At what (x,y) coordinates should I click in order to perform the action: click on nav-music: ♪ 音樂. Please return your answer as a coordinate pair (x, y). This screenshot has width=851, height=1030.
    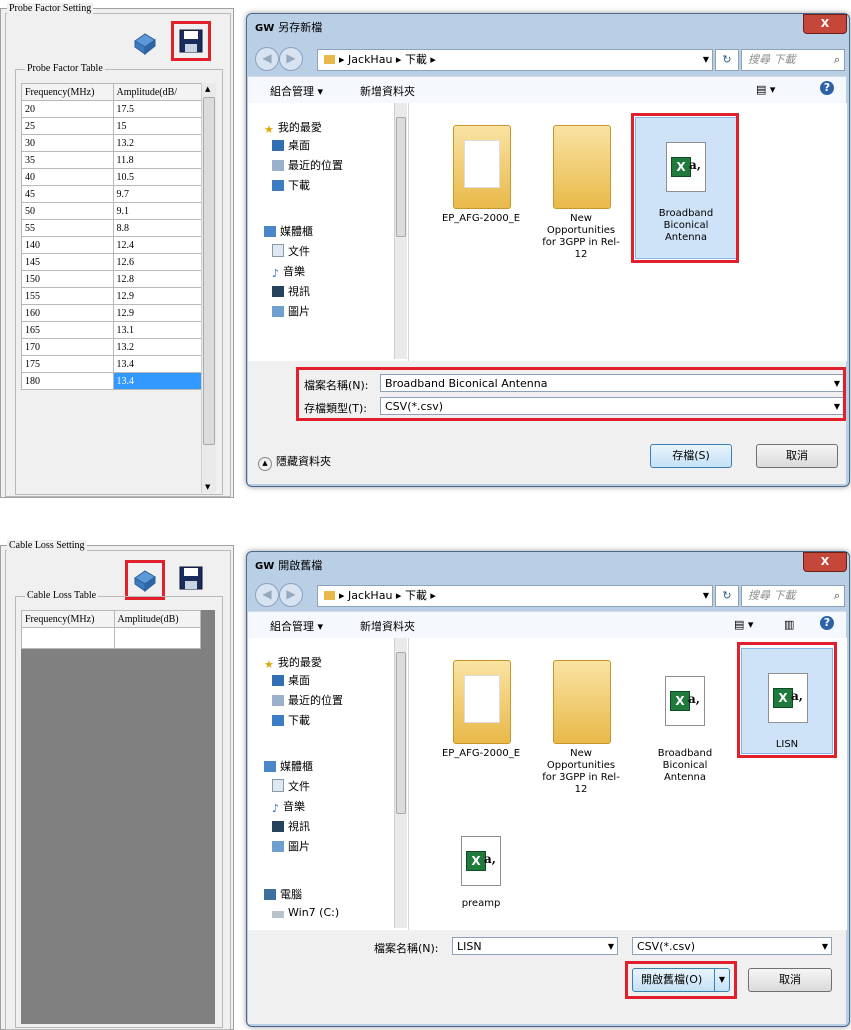
    Looking at the image, I should click on (288, 271).